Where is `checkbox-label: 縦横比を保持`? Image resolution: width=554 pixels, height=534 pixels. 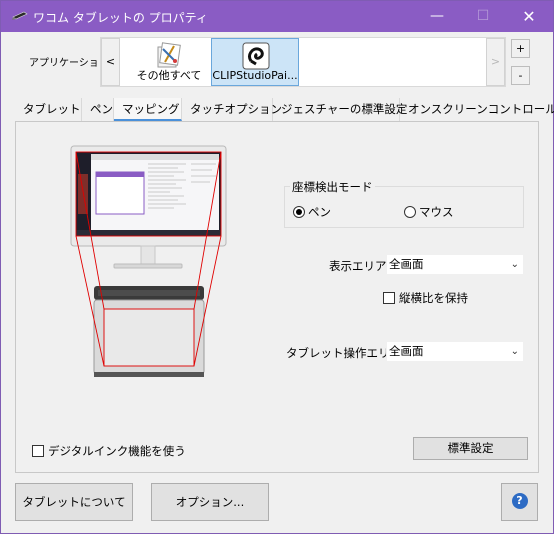
checkbox-label: 縦横比を保持 is located at coordinates (433, 298).